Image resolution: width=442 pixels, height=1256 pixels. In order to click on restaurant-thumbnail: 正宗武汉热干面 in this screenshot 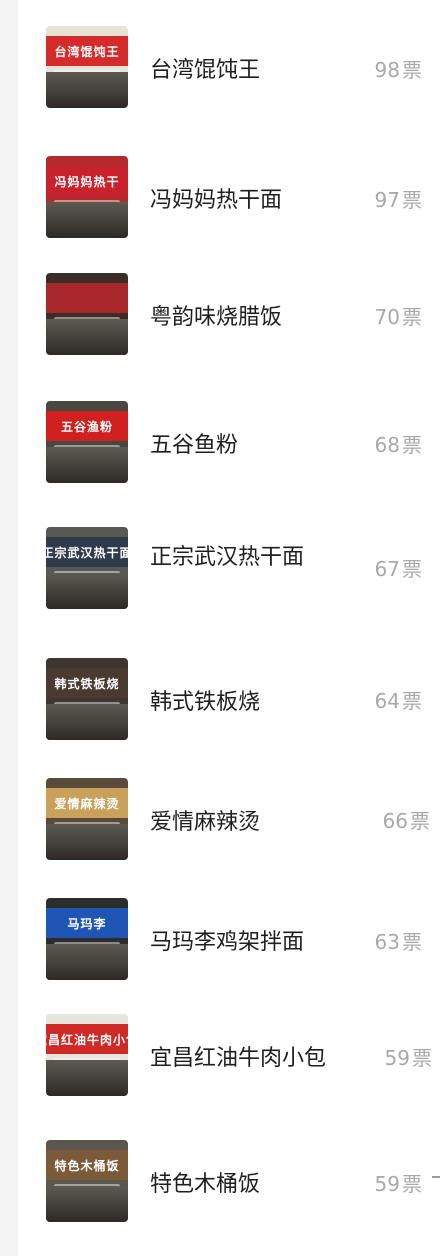, I will do `click(87, 568)`.